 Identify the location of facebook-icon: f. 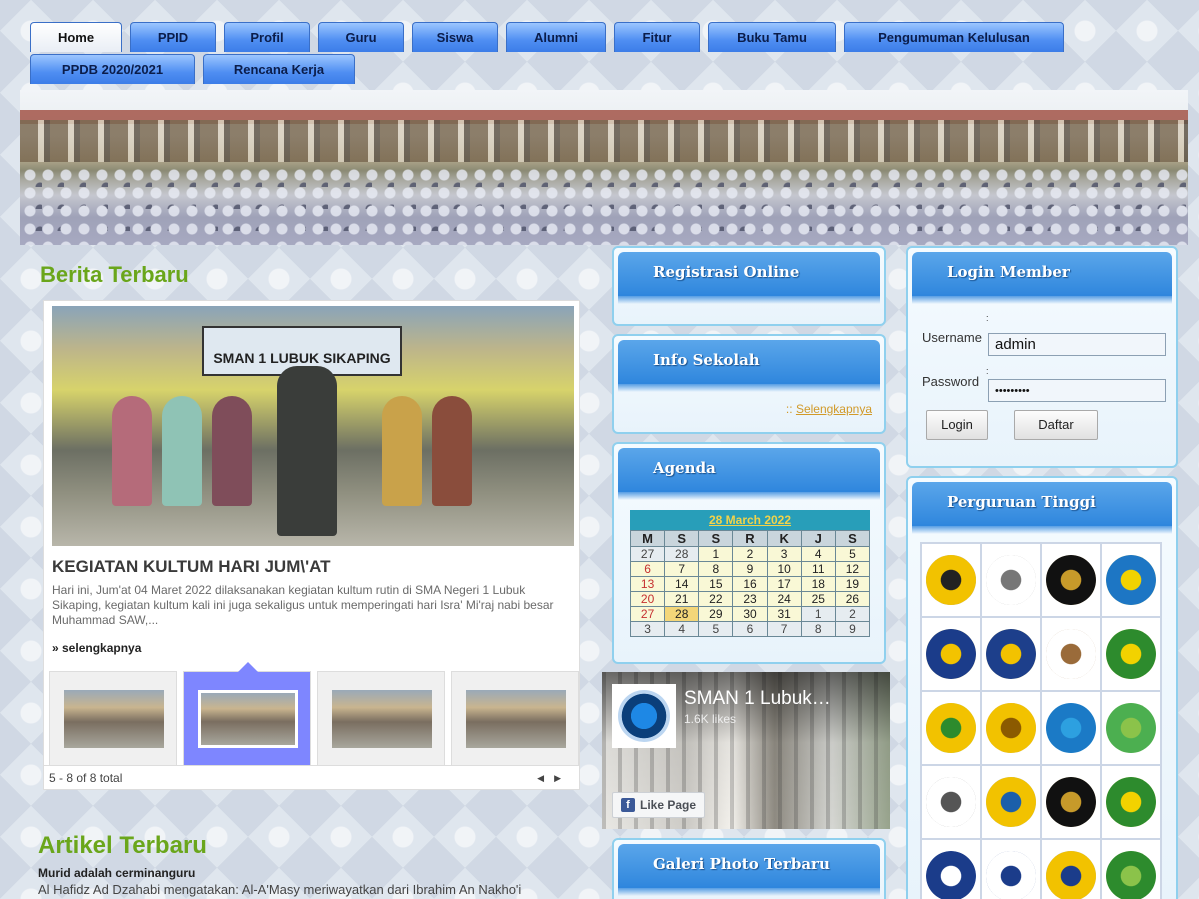
(628, 805).